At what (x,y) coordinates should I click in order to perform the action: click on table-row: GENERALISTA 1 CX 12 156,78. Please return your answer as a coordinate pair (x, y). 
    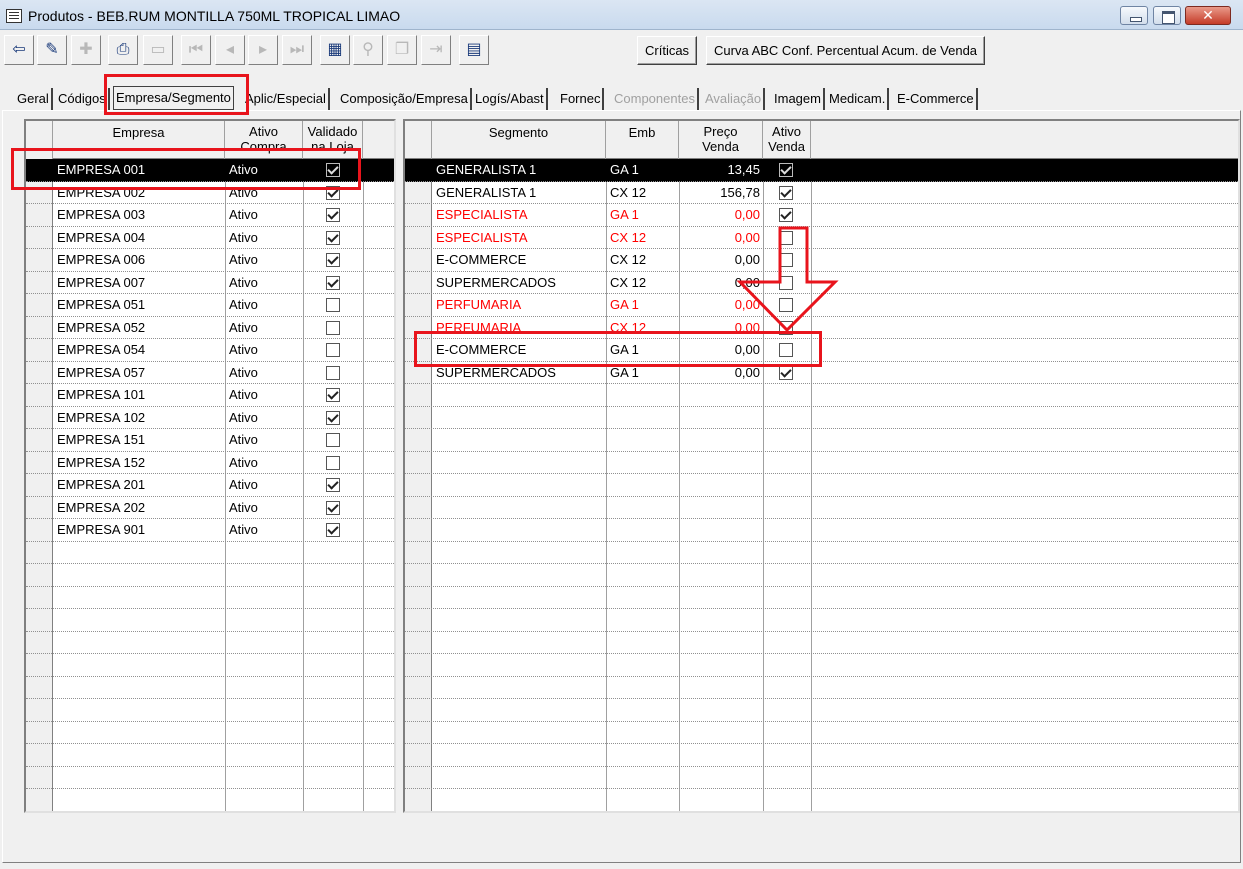
    Looking at the image, I should click on (821, 193).